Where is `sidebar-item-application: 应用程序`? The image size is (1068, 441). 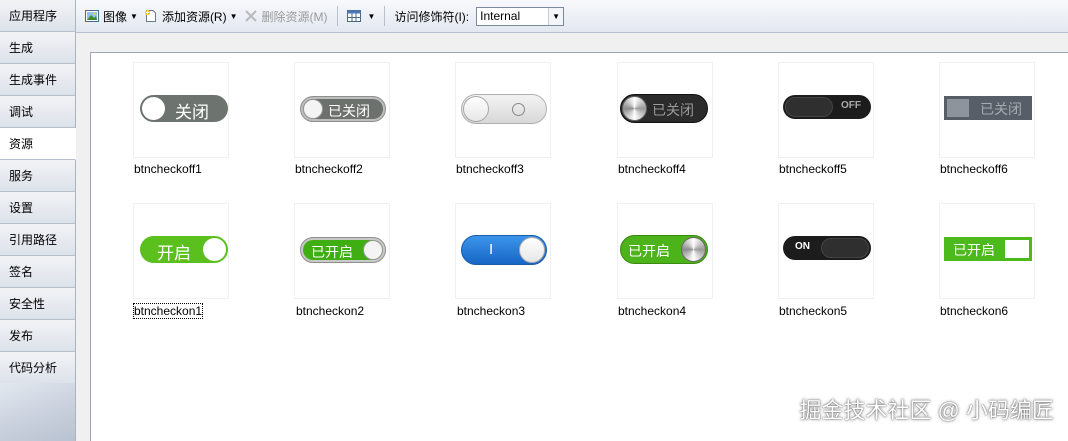 sidebar-item-application: 应用程序 is located at coordinates (37, 16).